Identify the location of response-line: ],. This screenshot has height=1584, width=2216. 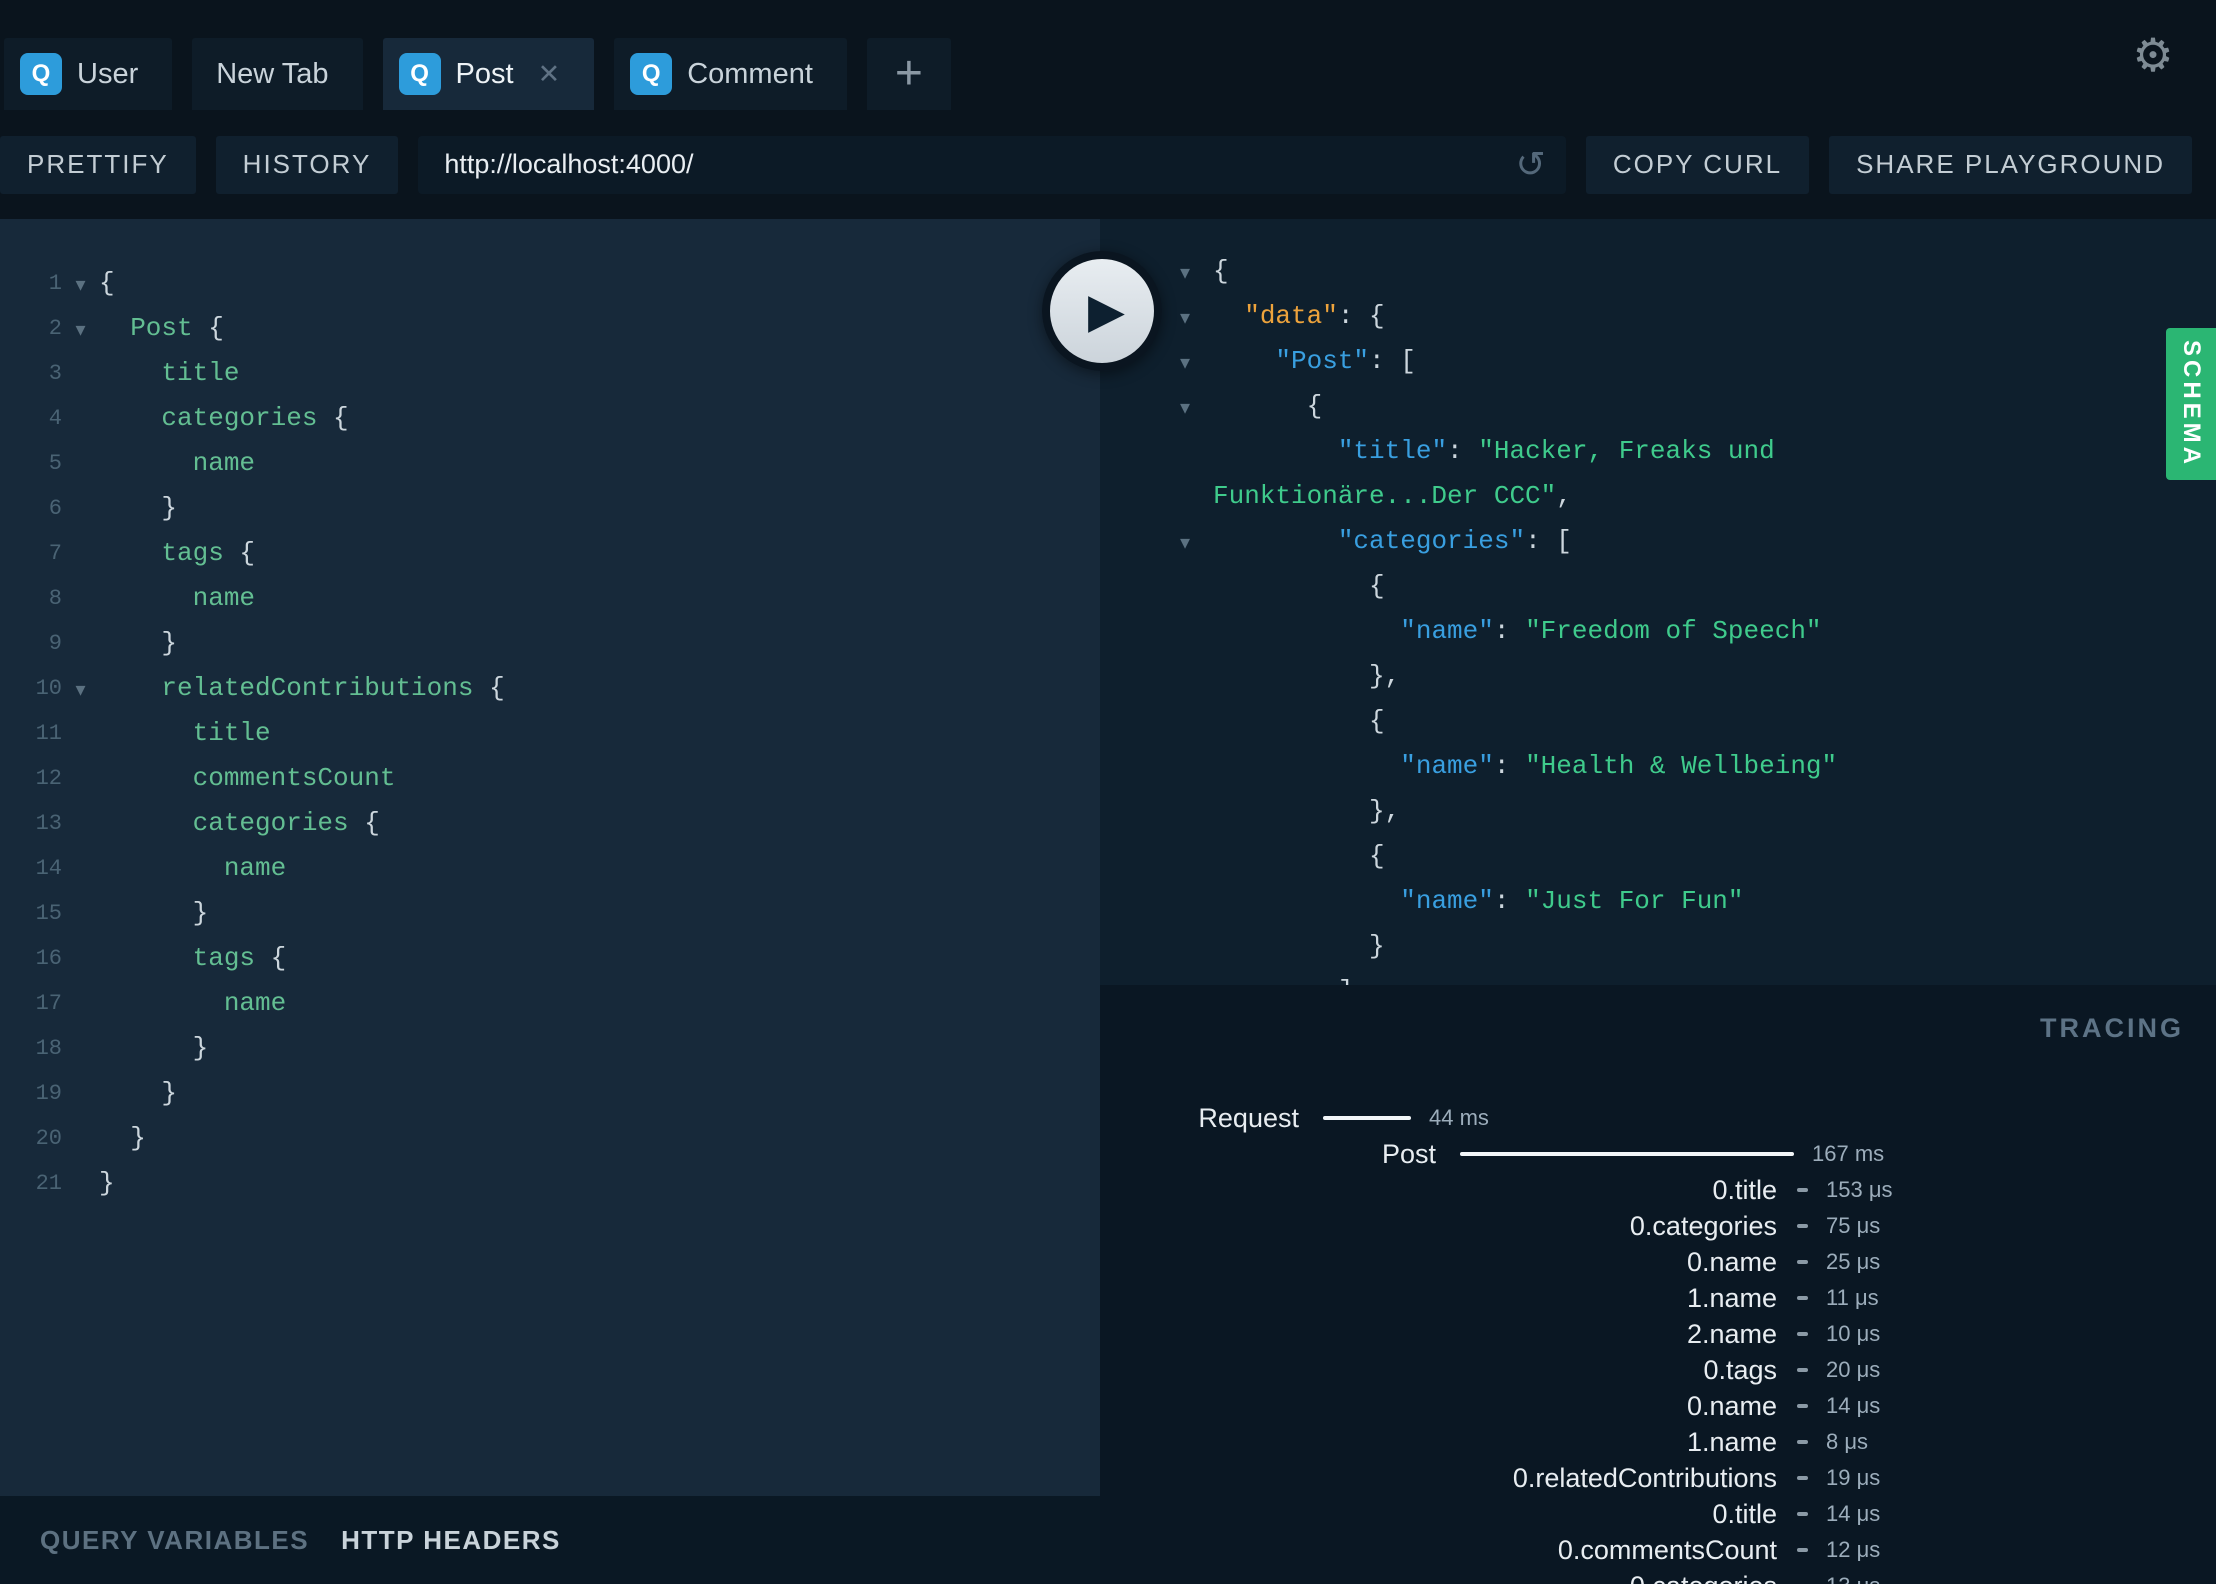
(1698, 977).